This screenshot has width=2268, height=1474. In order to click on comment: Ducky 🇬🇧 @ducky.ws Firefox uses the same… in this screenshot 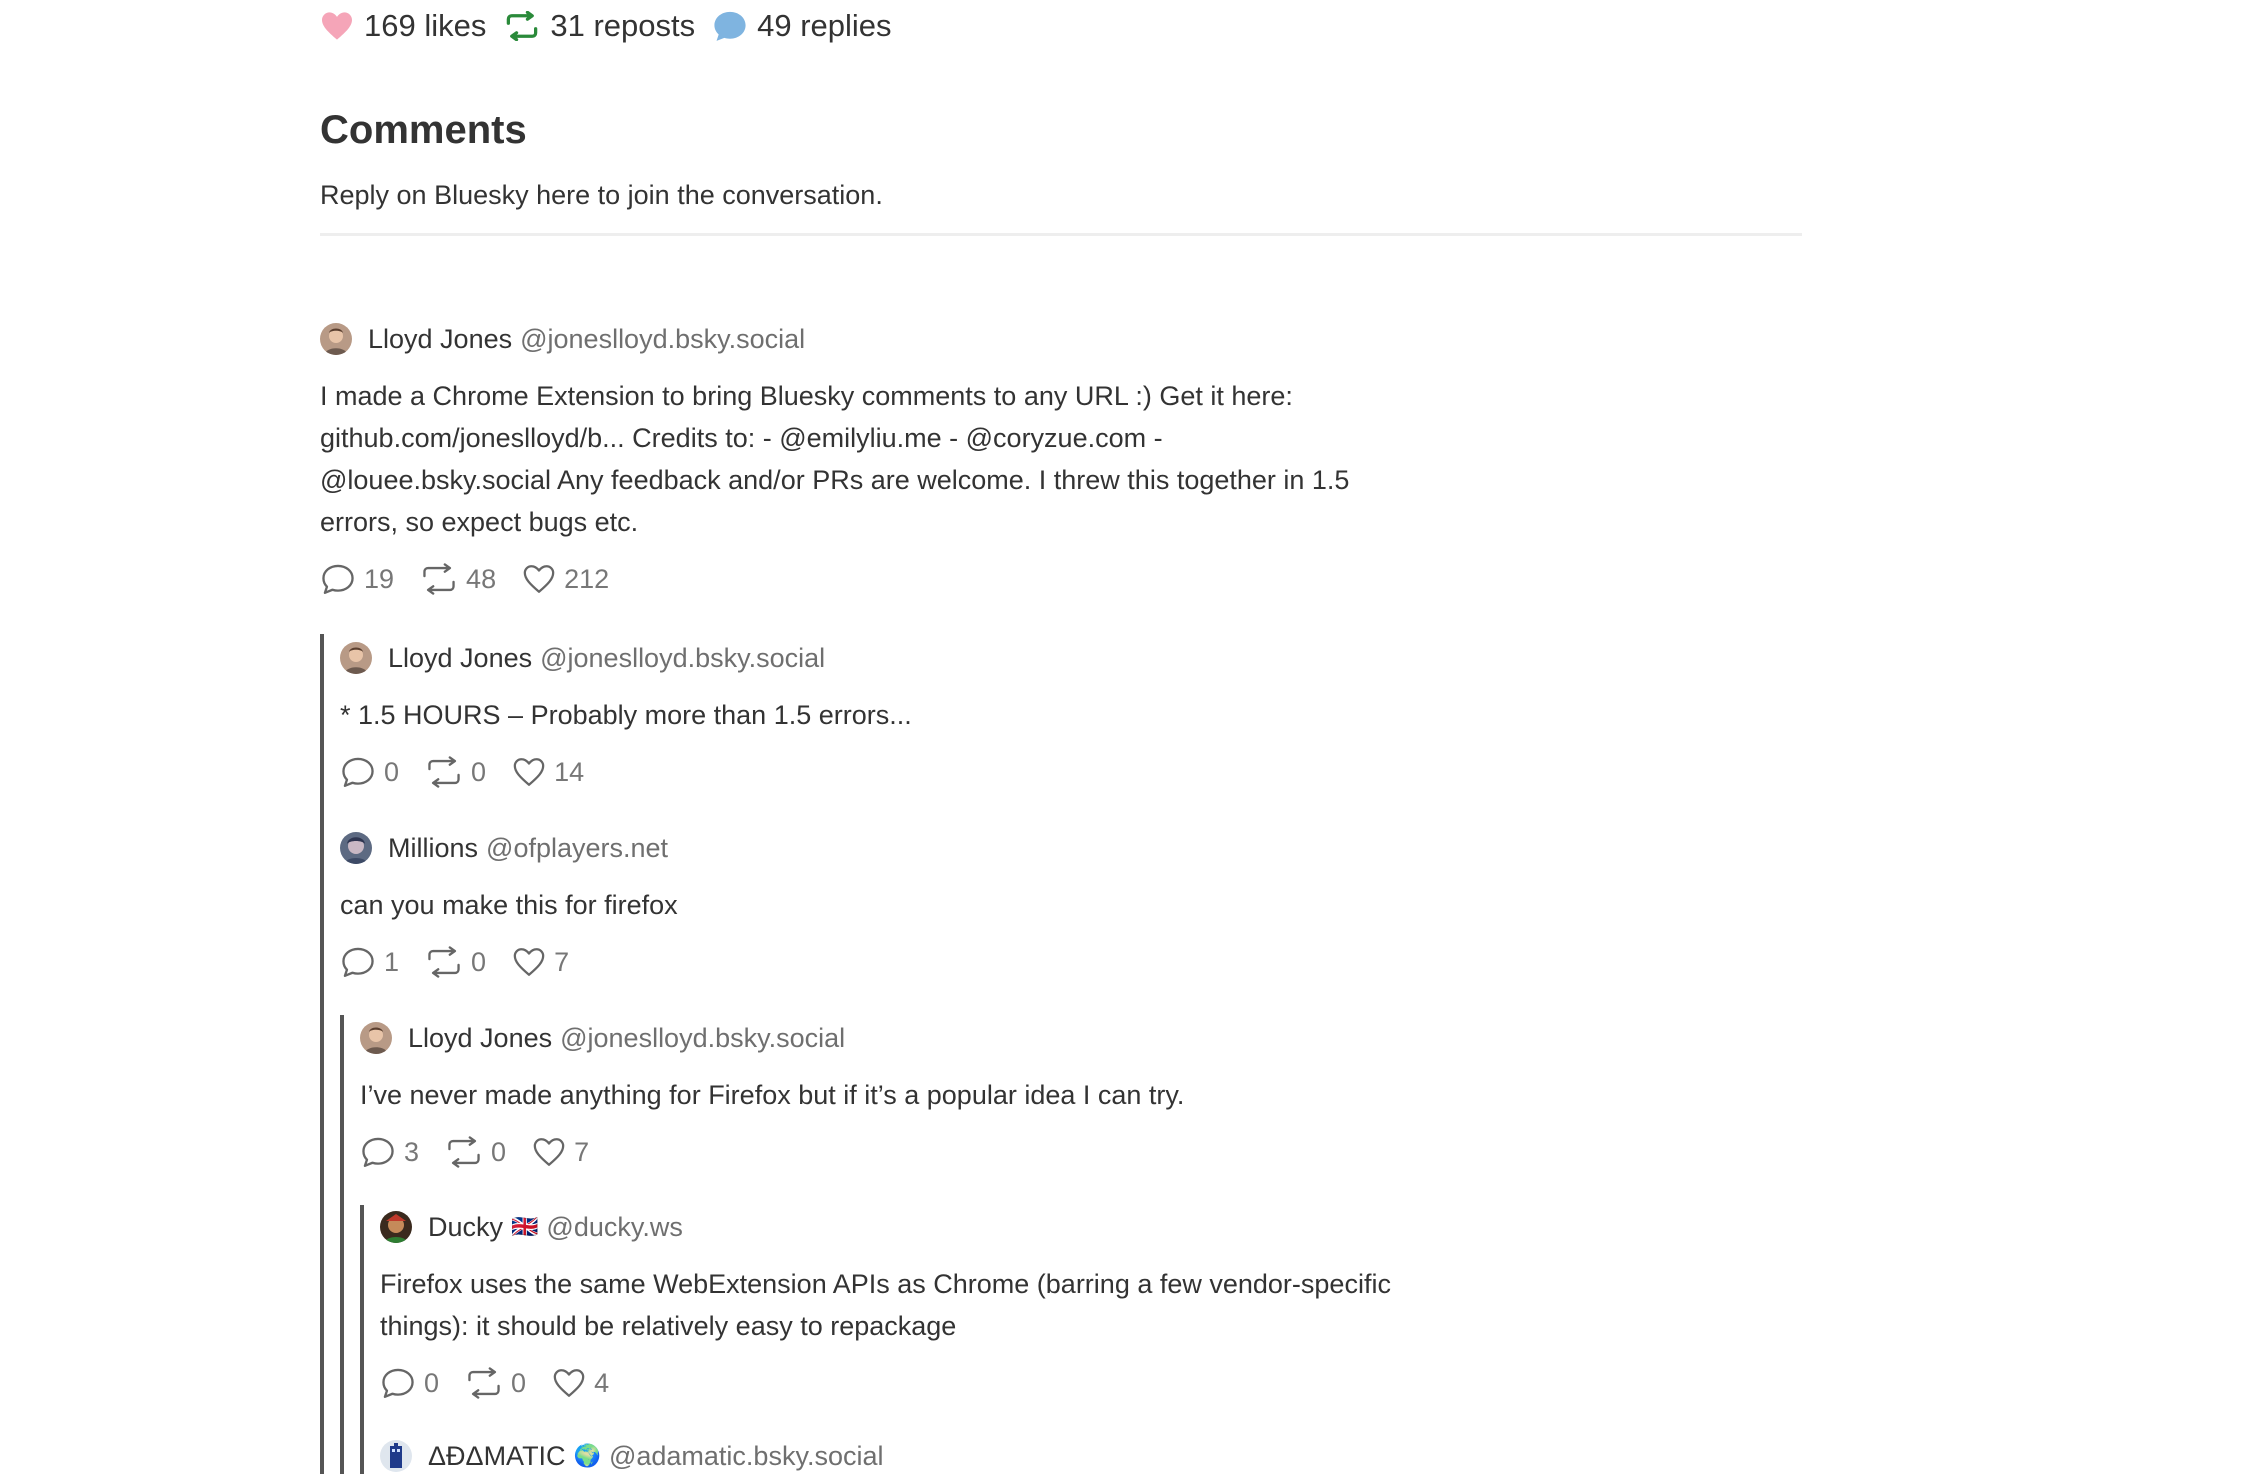, I will do `click(885, 1304)`.